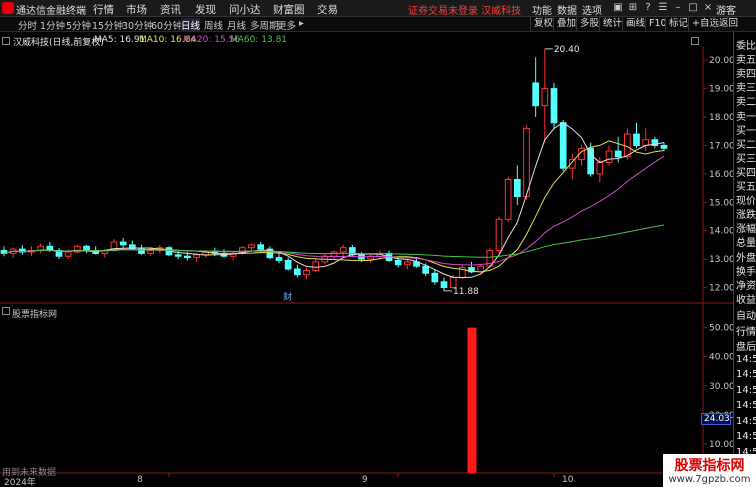 The image size is (756, 487). I want to click on quote-label: 涨跌, so click(746, 216).